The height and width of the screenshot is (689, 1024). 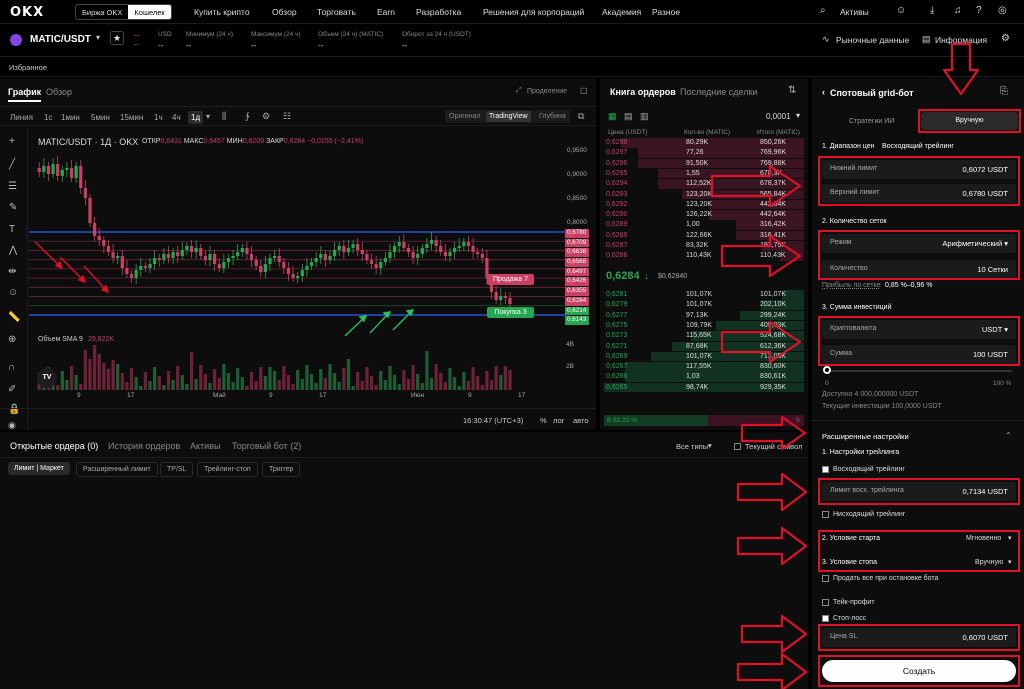 I want to click on red-arrow-down, so click(x=961, y=69).